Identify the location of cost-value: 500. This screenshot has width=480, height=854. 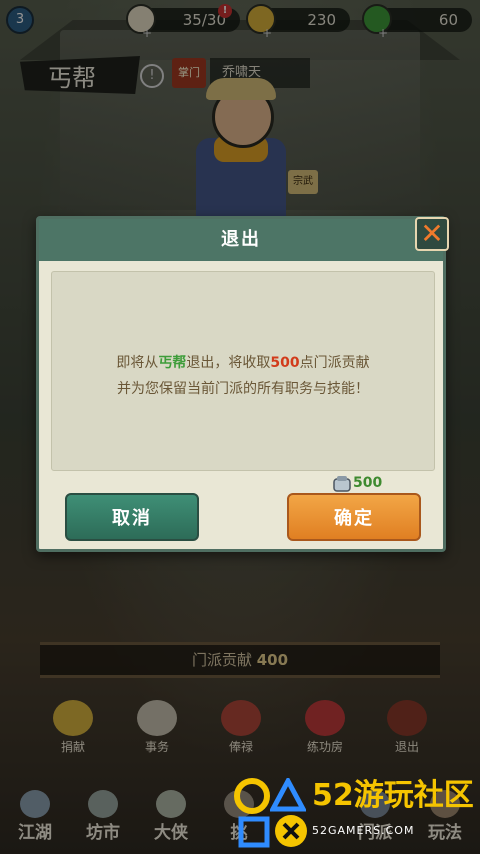
(368, 483).